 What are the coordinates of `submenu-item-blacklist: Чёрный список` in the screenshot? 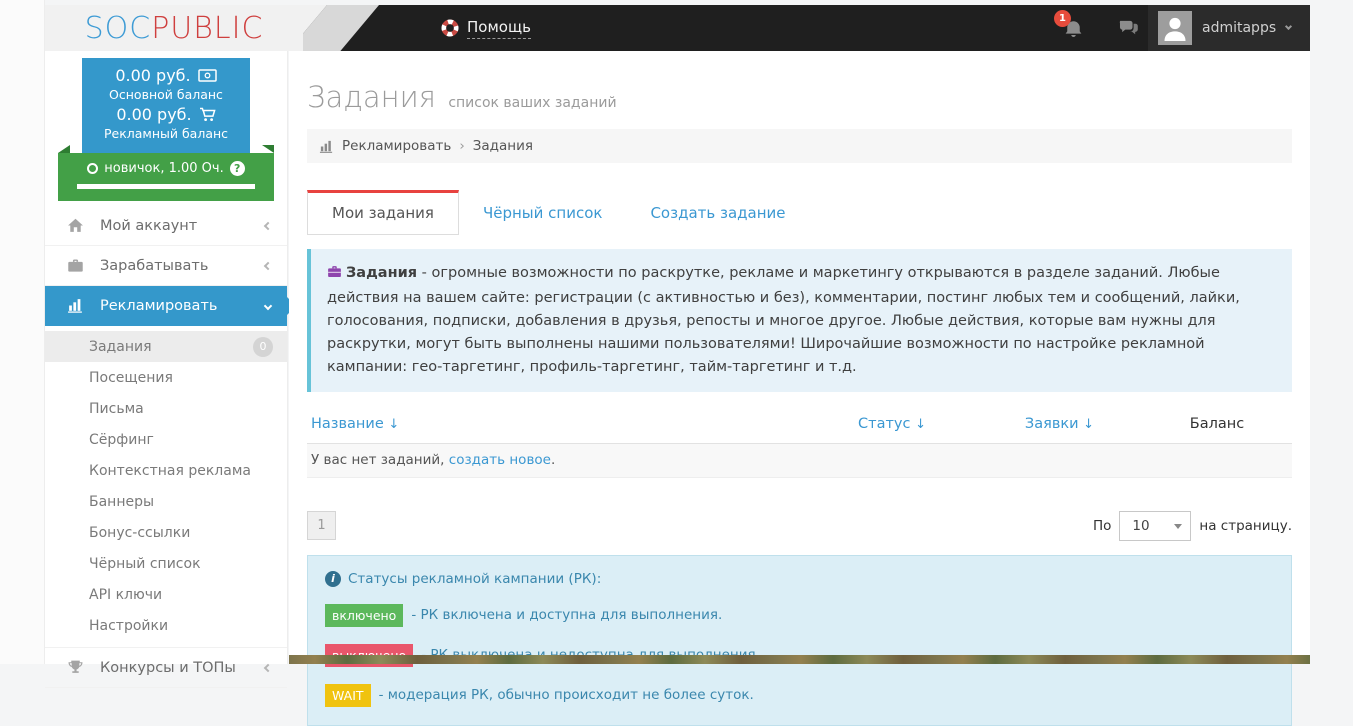 It's located at (166, 563).